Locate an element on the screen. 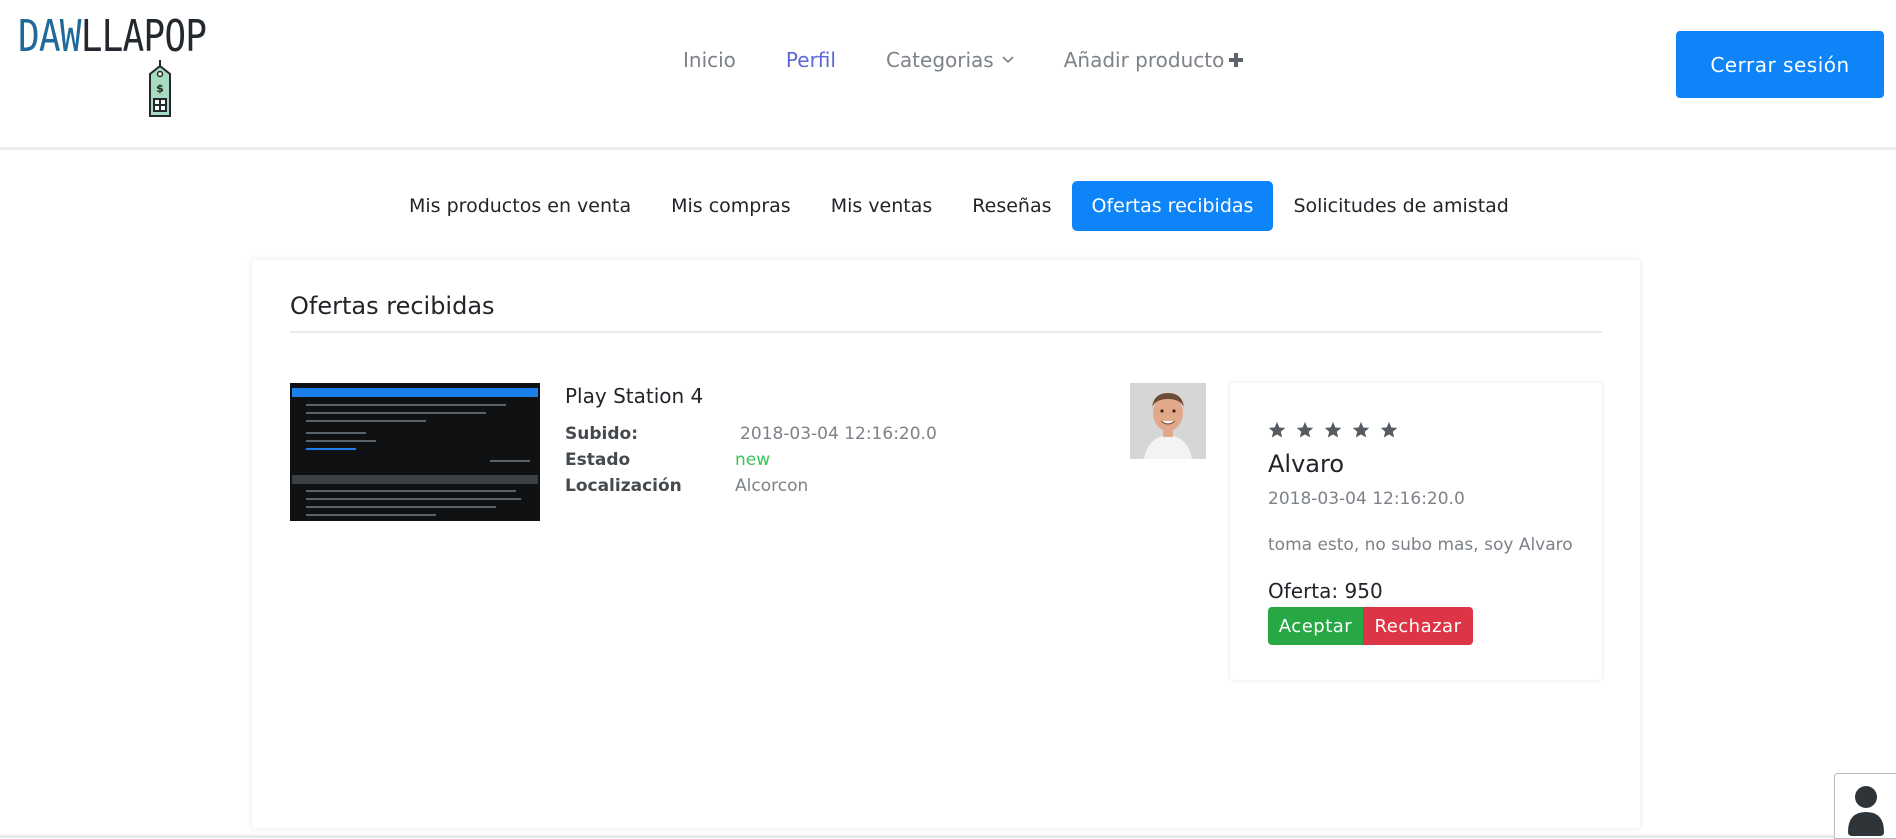 The height and width of the screenshot is (839, 1896). plus-icon is located at coordinates (1236, 60).